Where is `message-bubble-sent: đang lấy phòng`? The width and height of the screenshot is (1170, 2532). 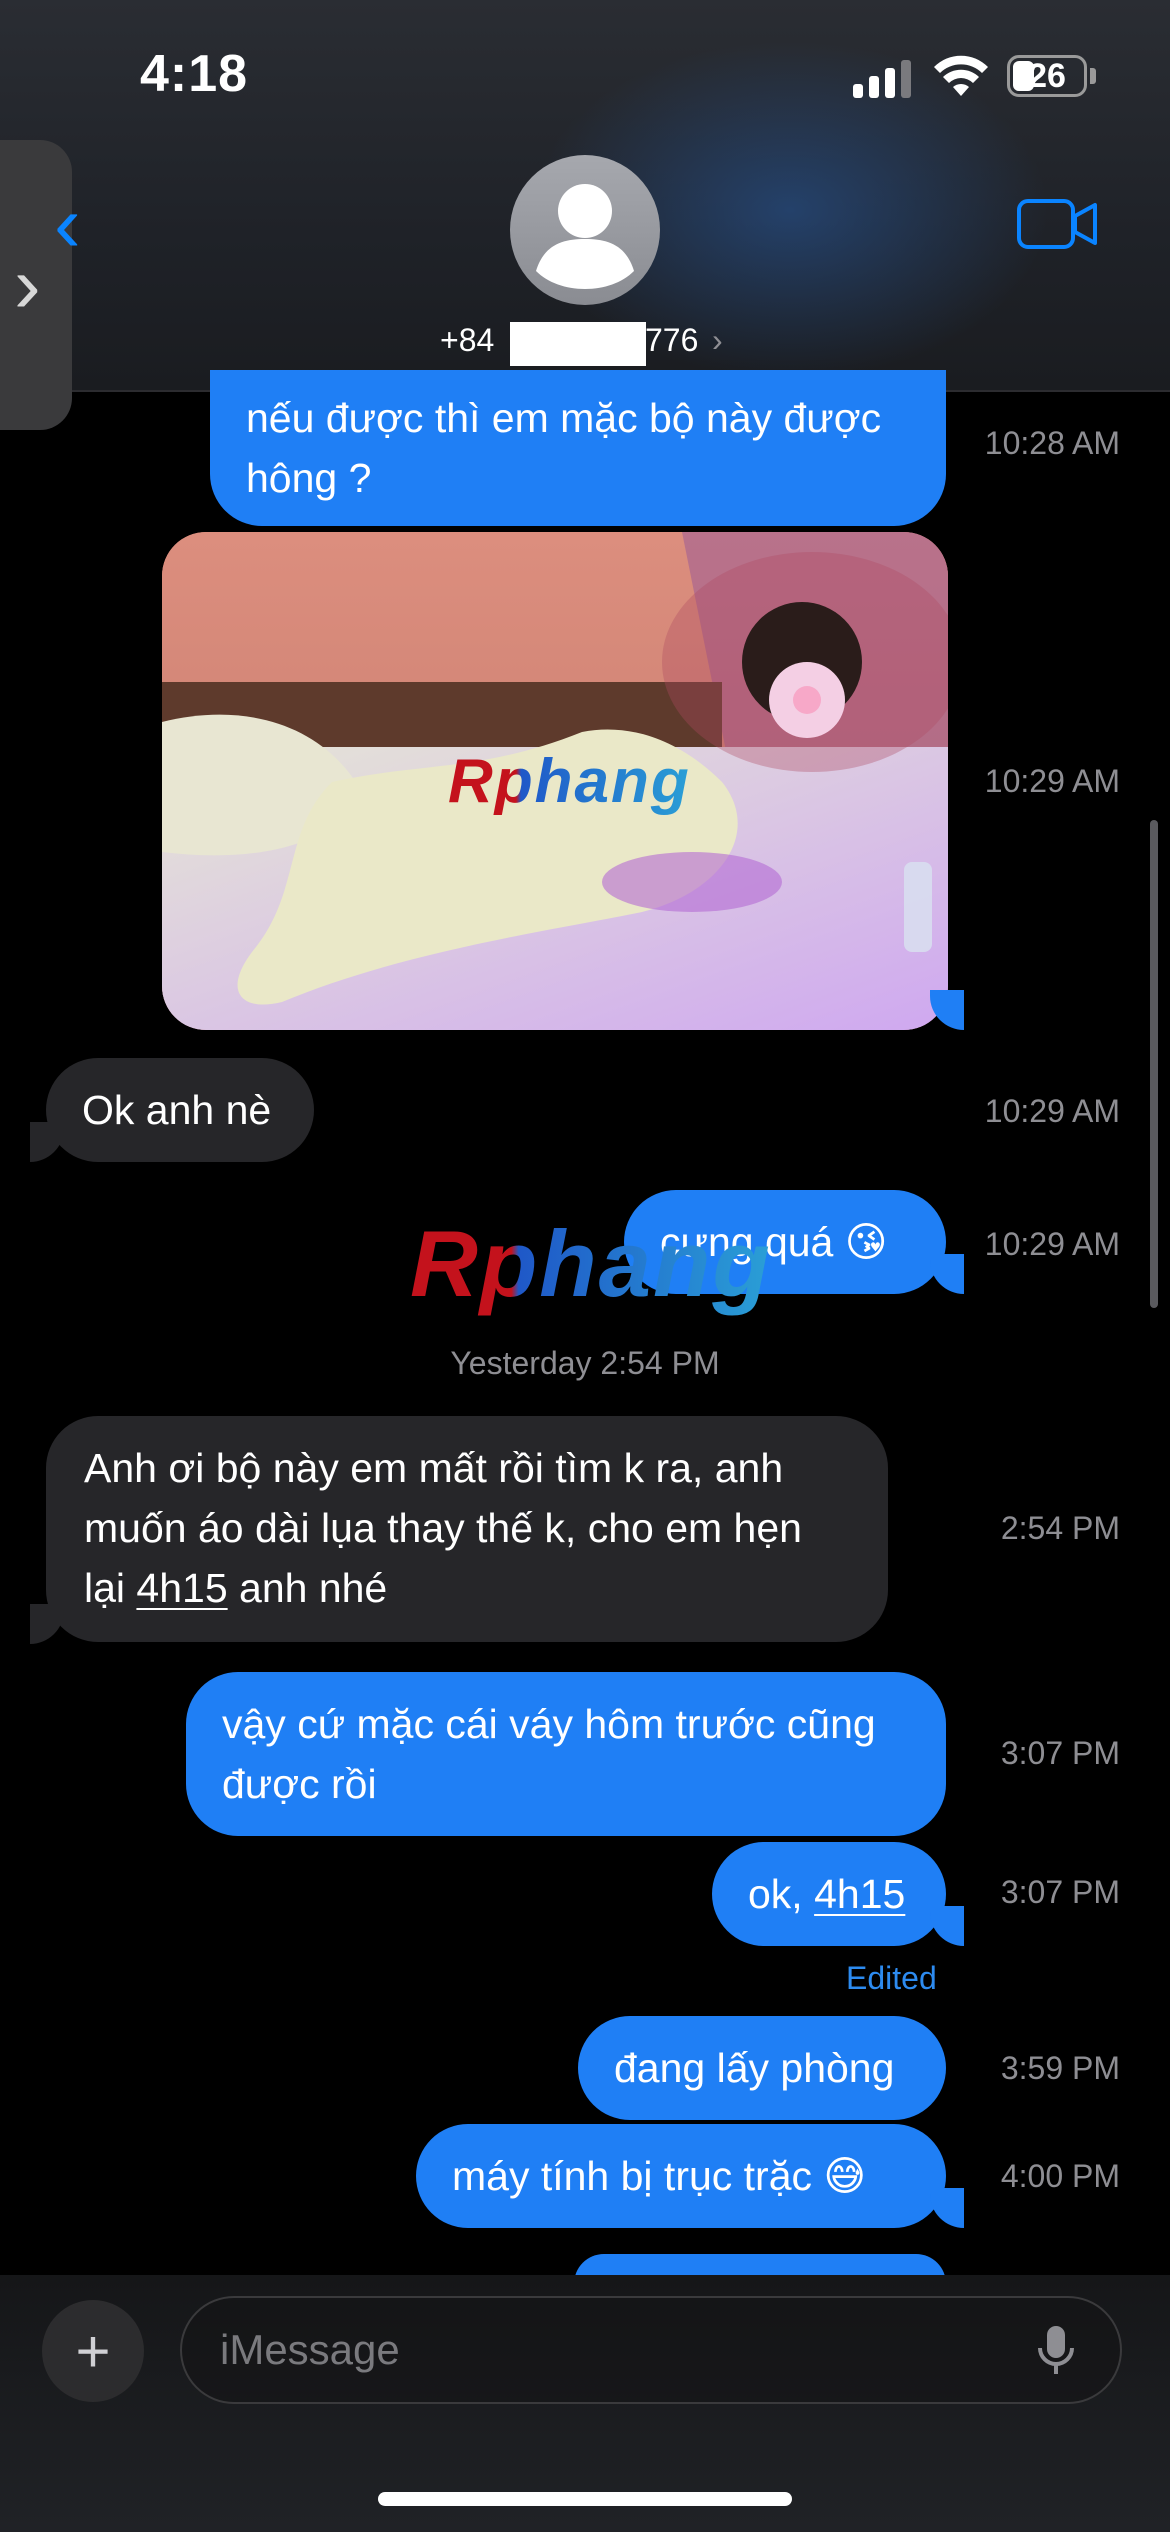 message-bubble-sent: đang lấy phòng is located at coordinates (762, 2068).